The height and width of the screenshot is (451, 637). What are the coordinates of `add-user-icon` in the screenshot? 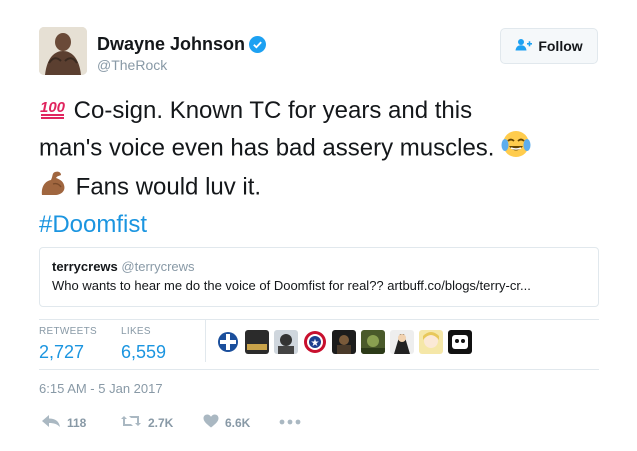 It's located at (524, 46).